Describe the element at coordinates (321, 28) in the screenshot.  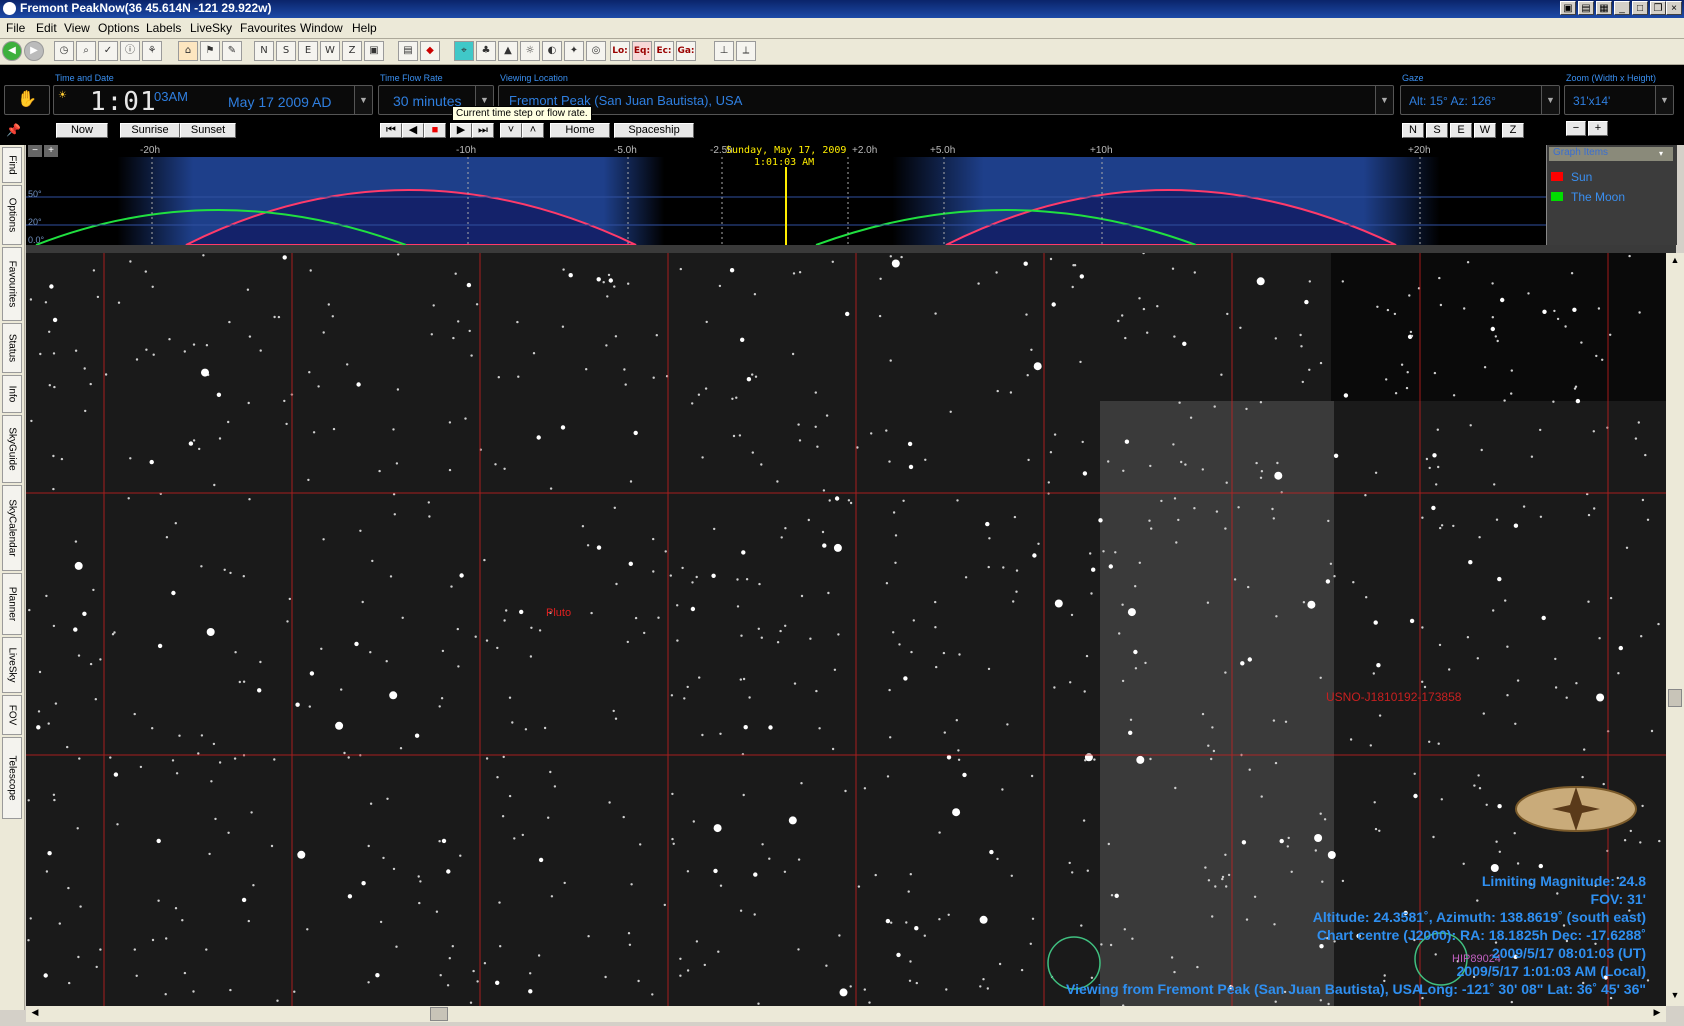
I see `menu-window: Window` at that location.